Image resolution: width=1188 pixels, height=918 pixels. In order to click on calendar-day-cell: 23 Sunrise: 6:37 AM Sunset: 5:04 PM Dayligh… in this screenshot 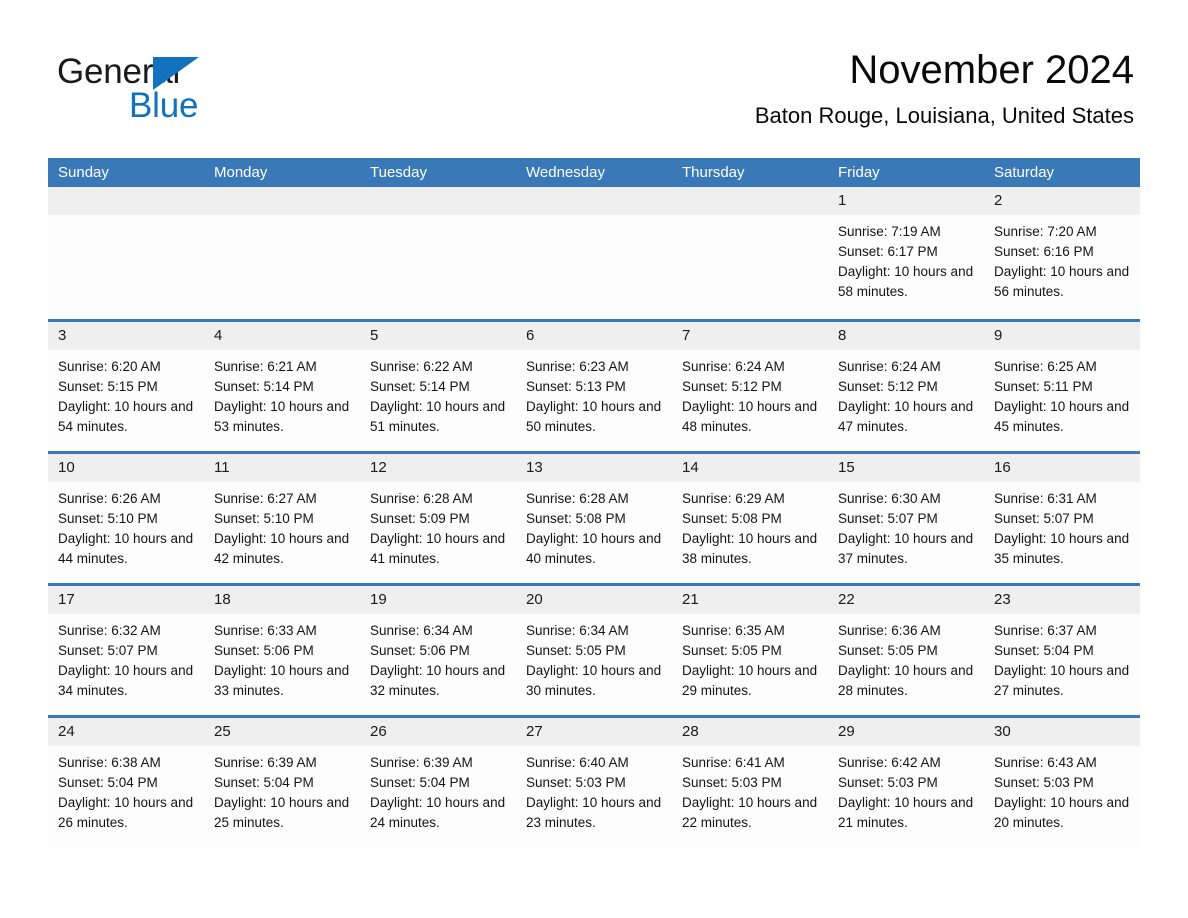, I will do `click(1062, 650)`.